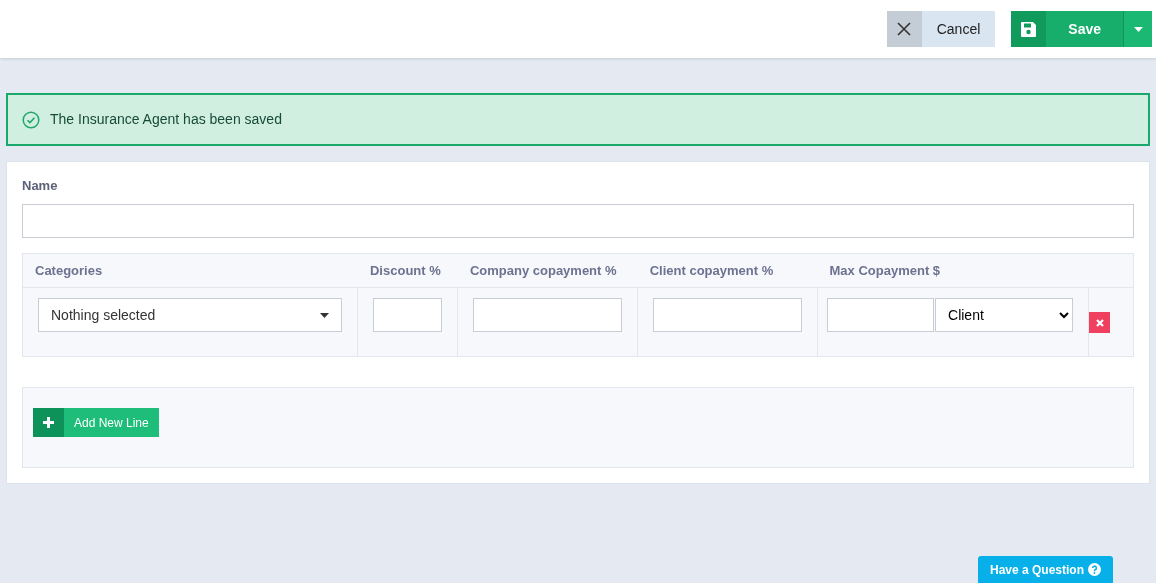 The width and height of the screenshot is (1156, 583). What do you see at coordinates (48, 422) in the screenshot?
I see `plus-icon` at bounding box center [48, 422].